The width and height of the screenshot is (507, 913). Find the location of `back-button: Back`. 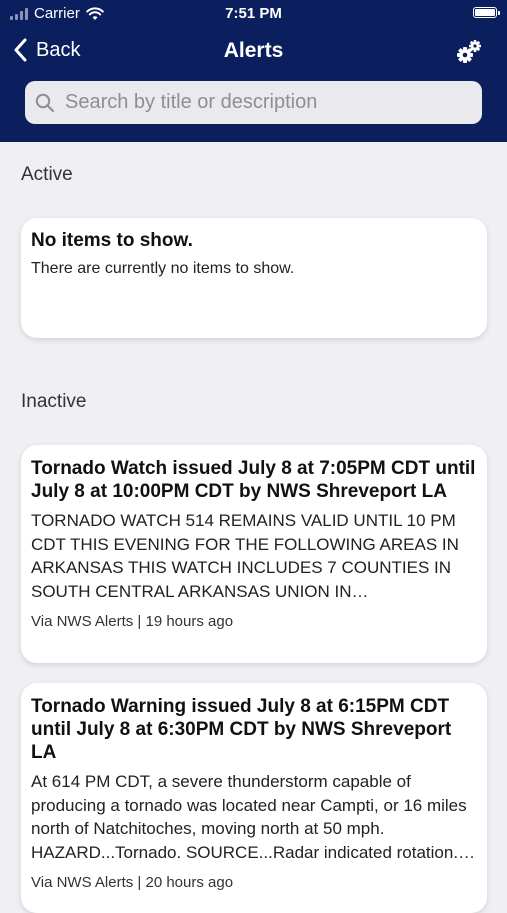

back-button: Back is located at coordinates (47, 50).